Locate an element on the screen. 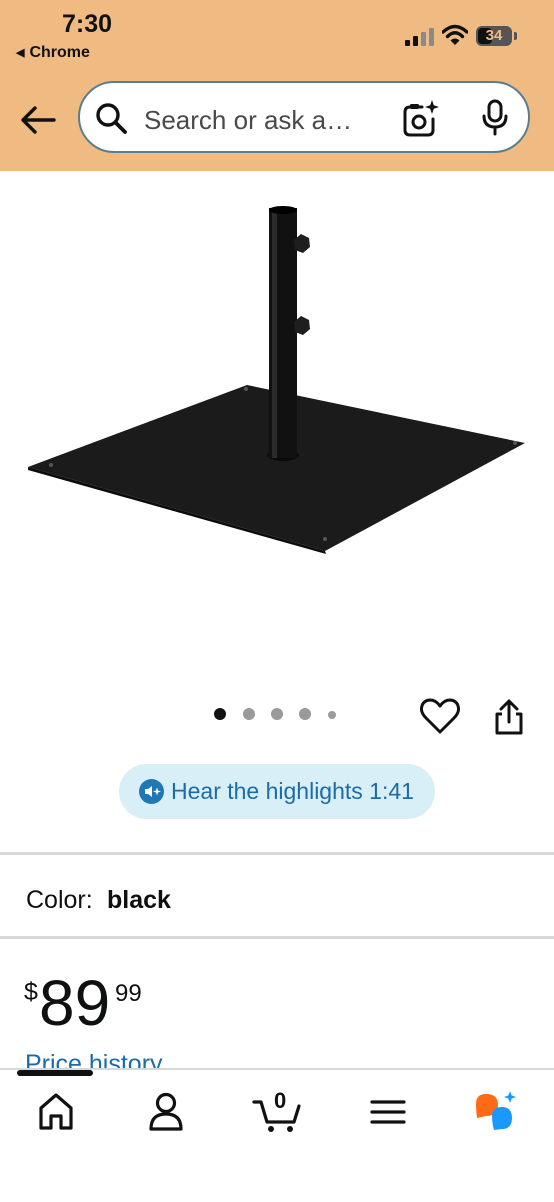 The image size is (554, 1202). price-fraction: 99 is located at coordinates (128, 993).